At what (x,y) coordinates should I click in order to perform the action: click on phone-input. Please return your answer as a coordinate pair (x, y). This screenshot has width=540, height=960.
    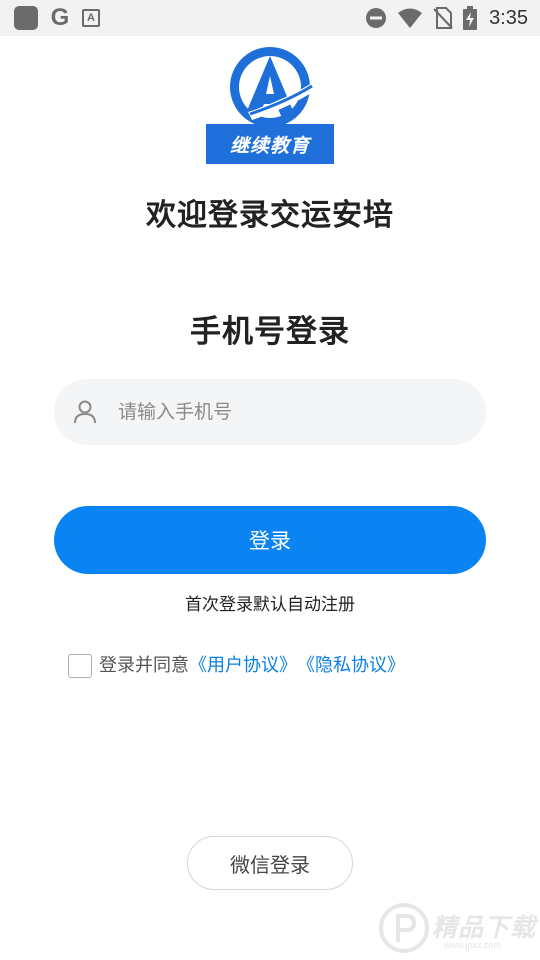
    Looking at the image, I should click on (293, 412).